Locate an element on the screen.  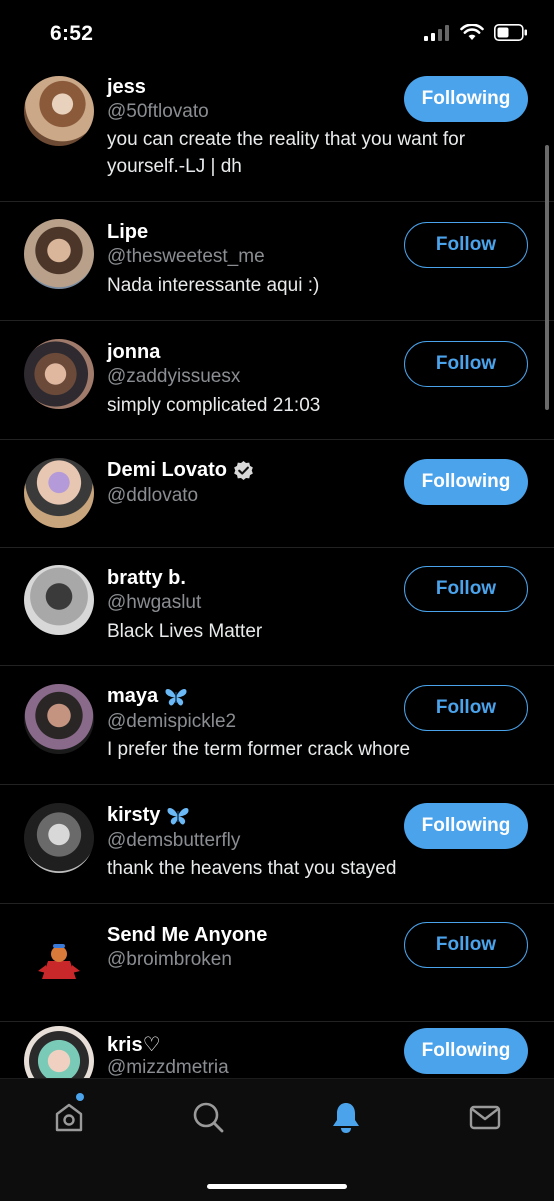
status-icons is located at coordinates (476, 32).